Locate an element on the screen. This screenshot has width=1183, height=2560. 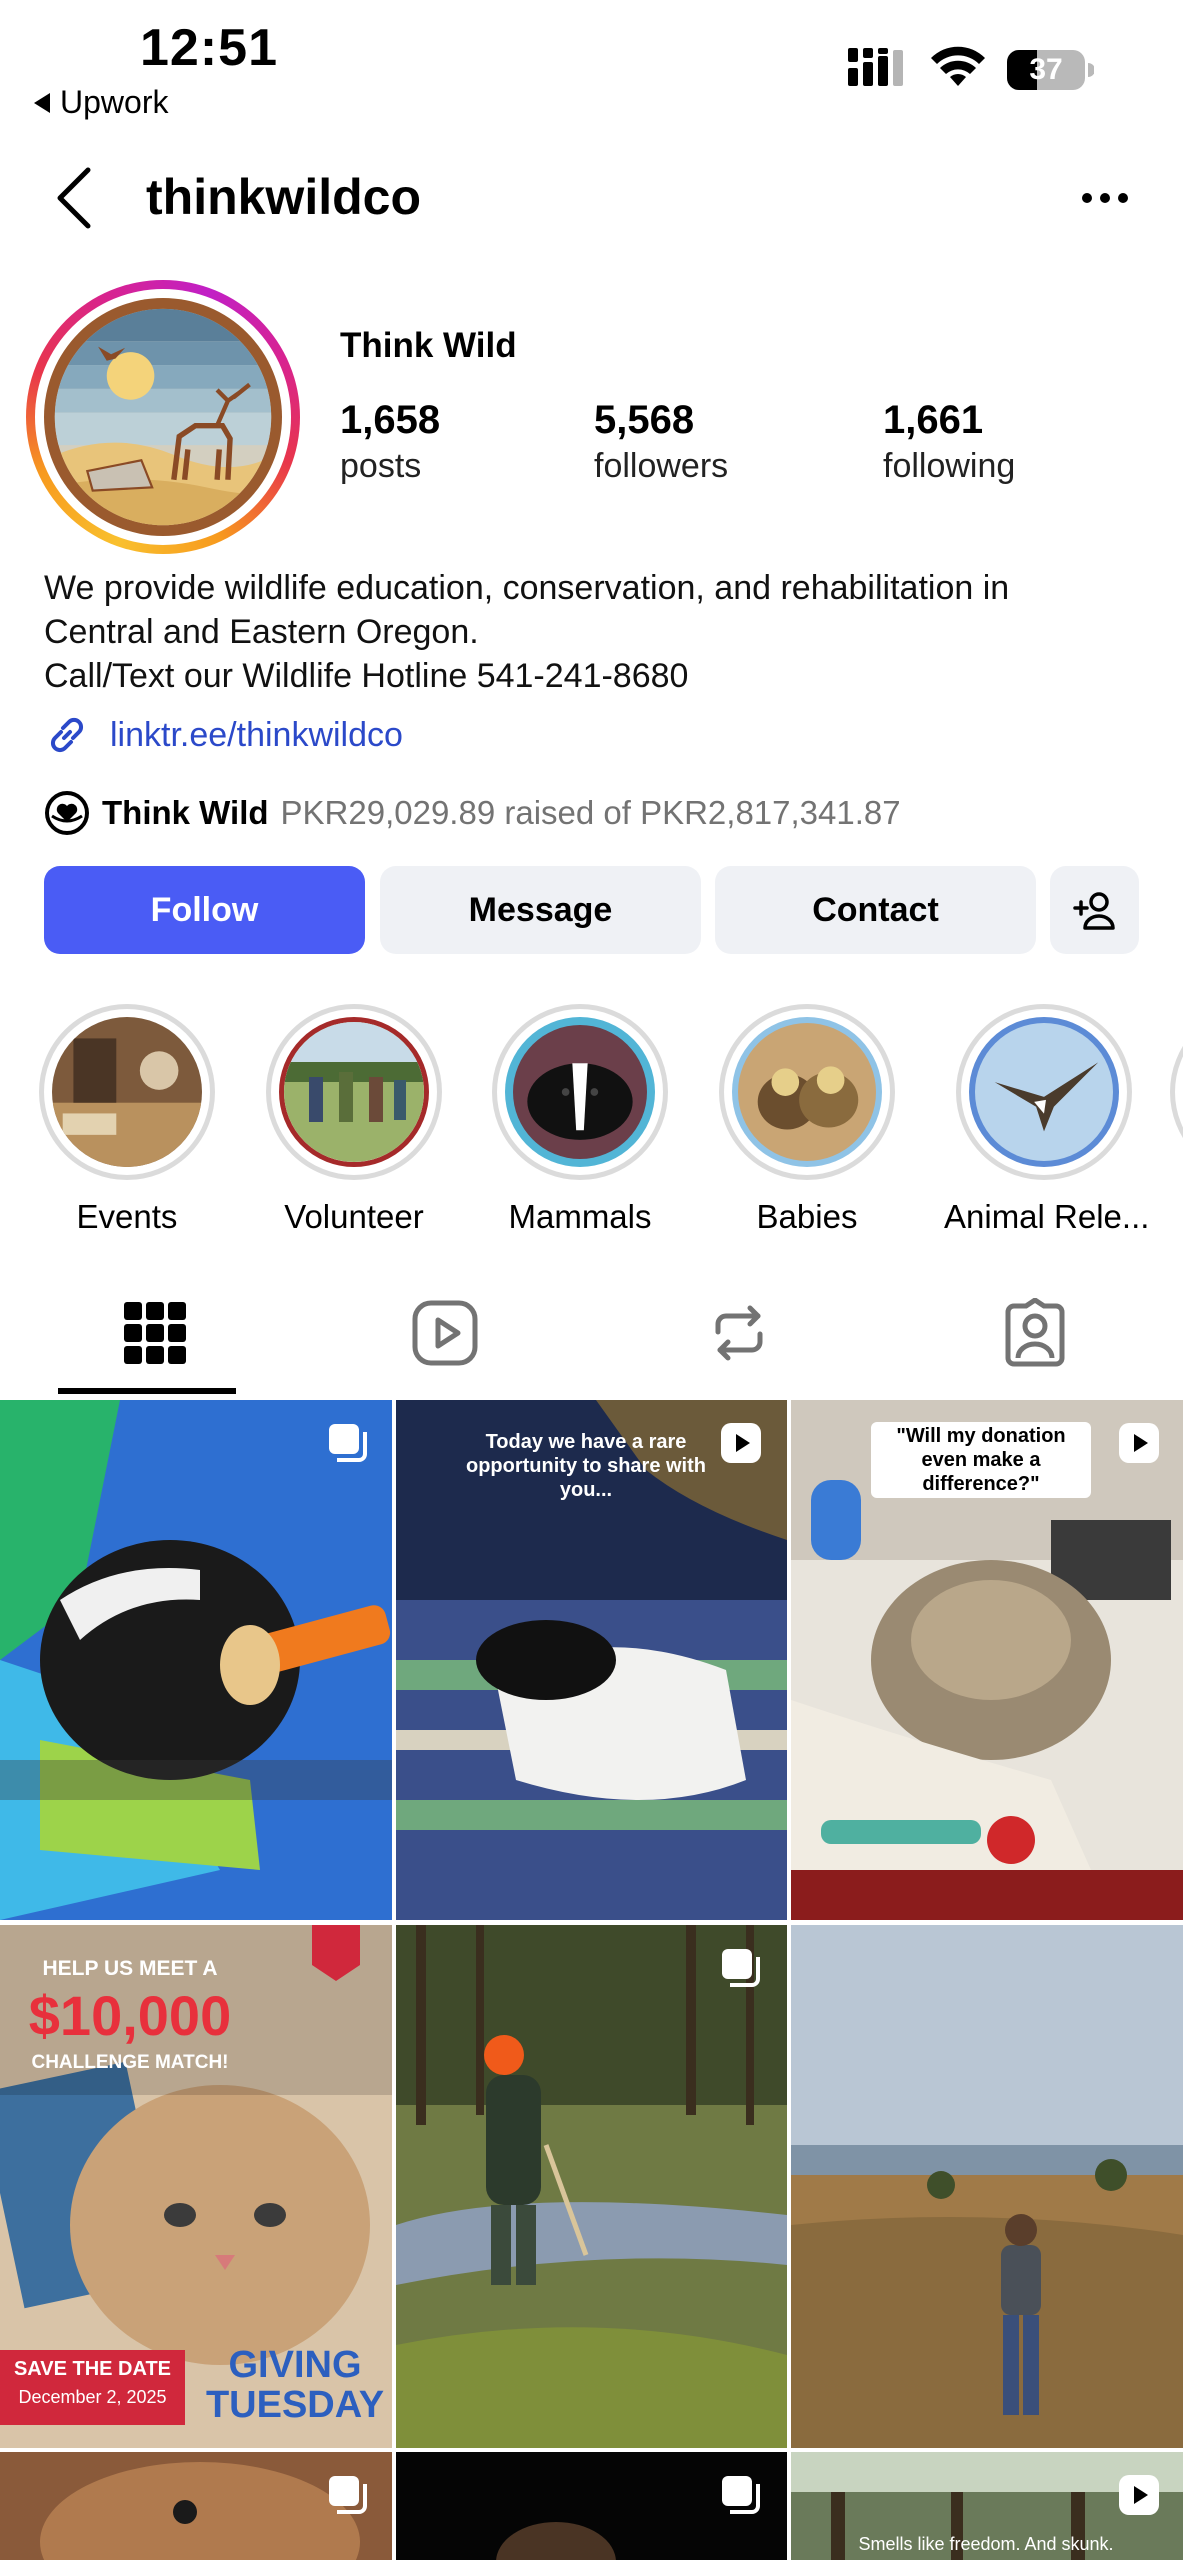
contact-button: Contact is located at coordinates (875, 910).